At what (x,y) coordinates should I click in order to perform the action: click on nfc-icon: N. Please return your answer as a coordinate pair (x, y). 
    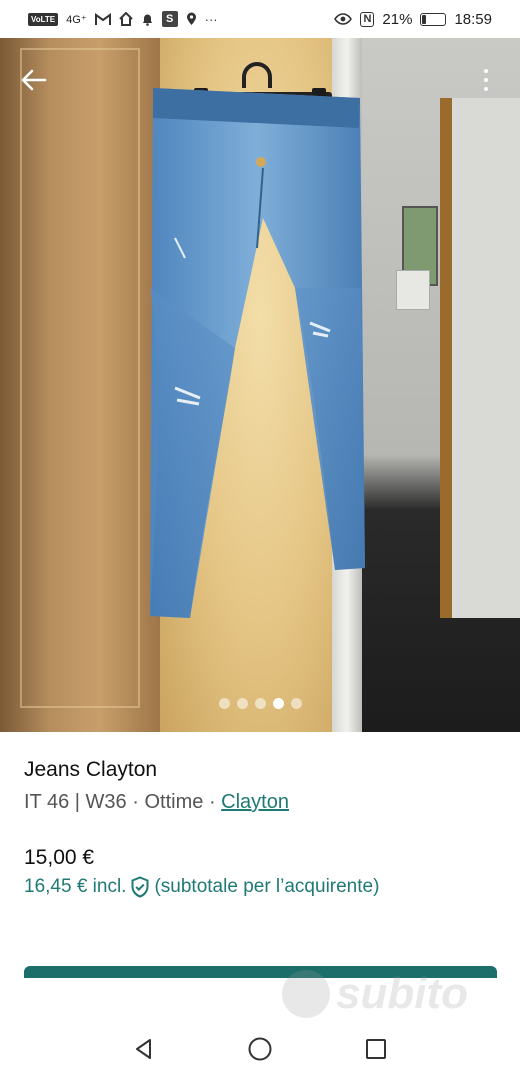
    Looking at the image, I should click on (367, 19).